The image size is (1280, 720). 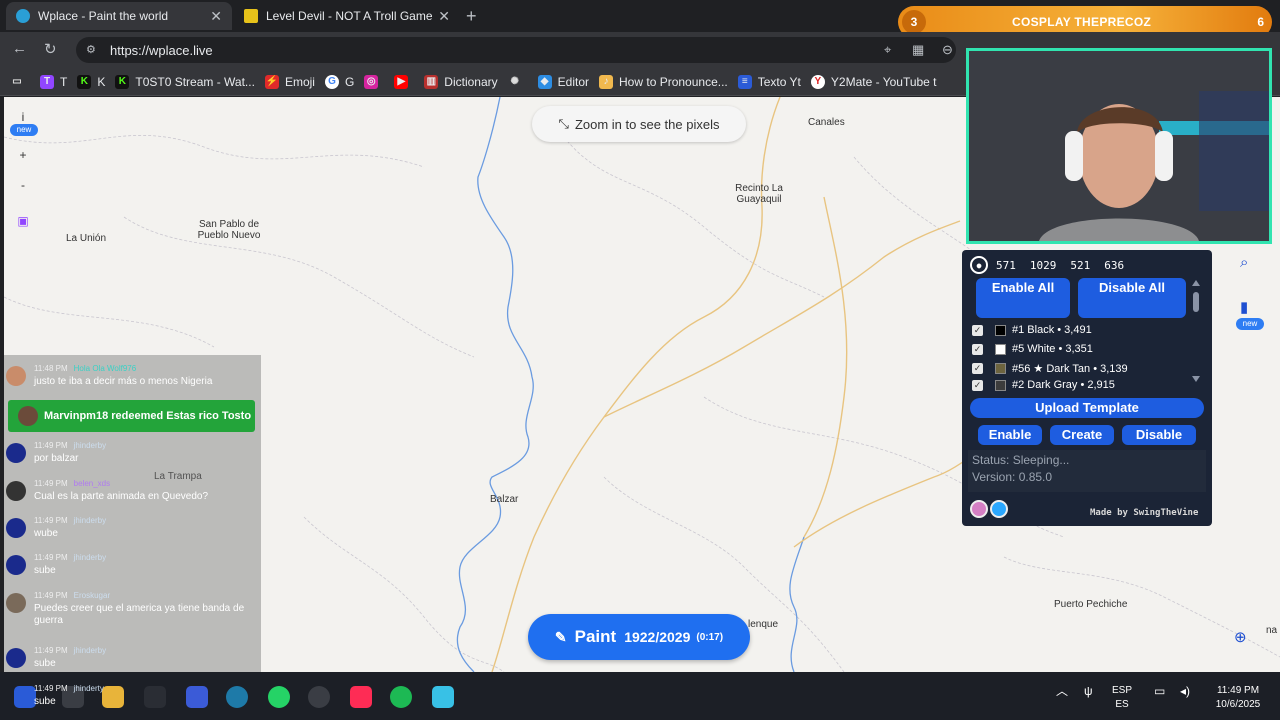 I want to click on bookmark-menu: ▭, so click(x=20, y=82).